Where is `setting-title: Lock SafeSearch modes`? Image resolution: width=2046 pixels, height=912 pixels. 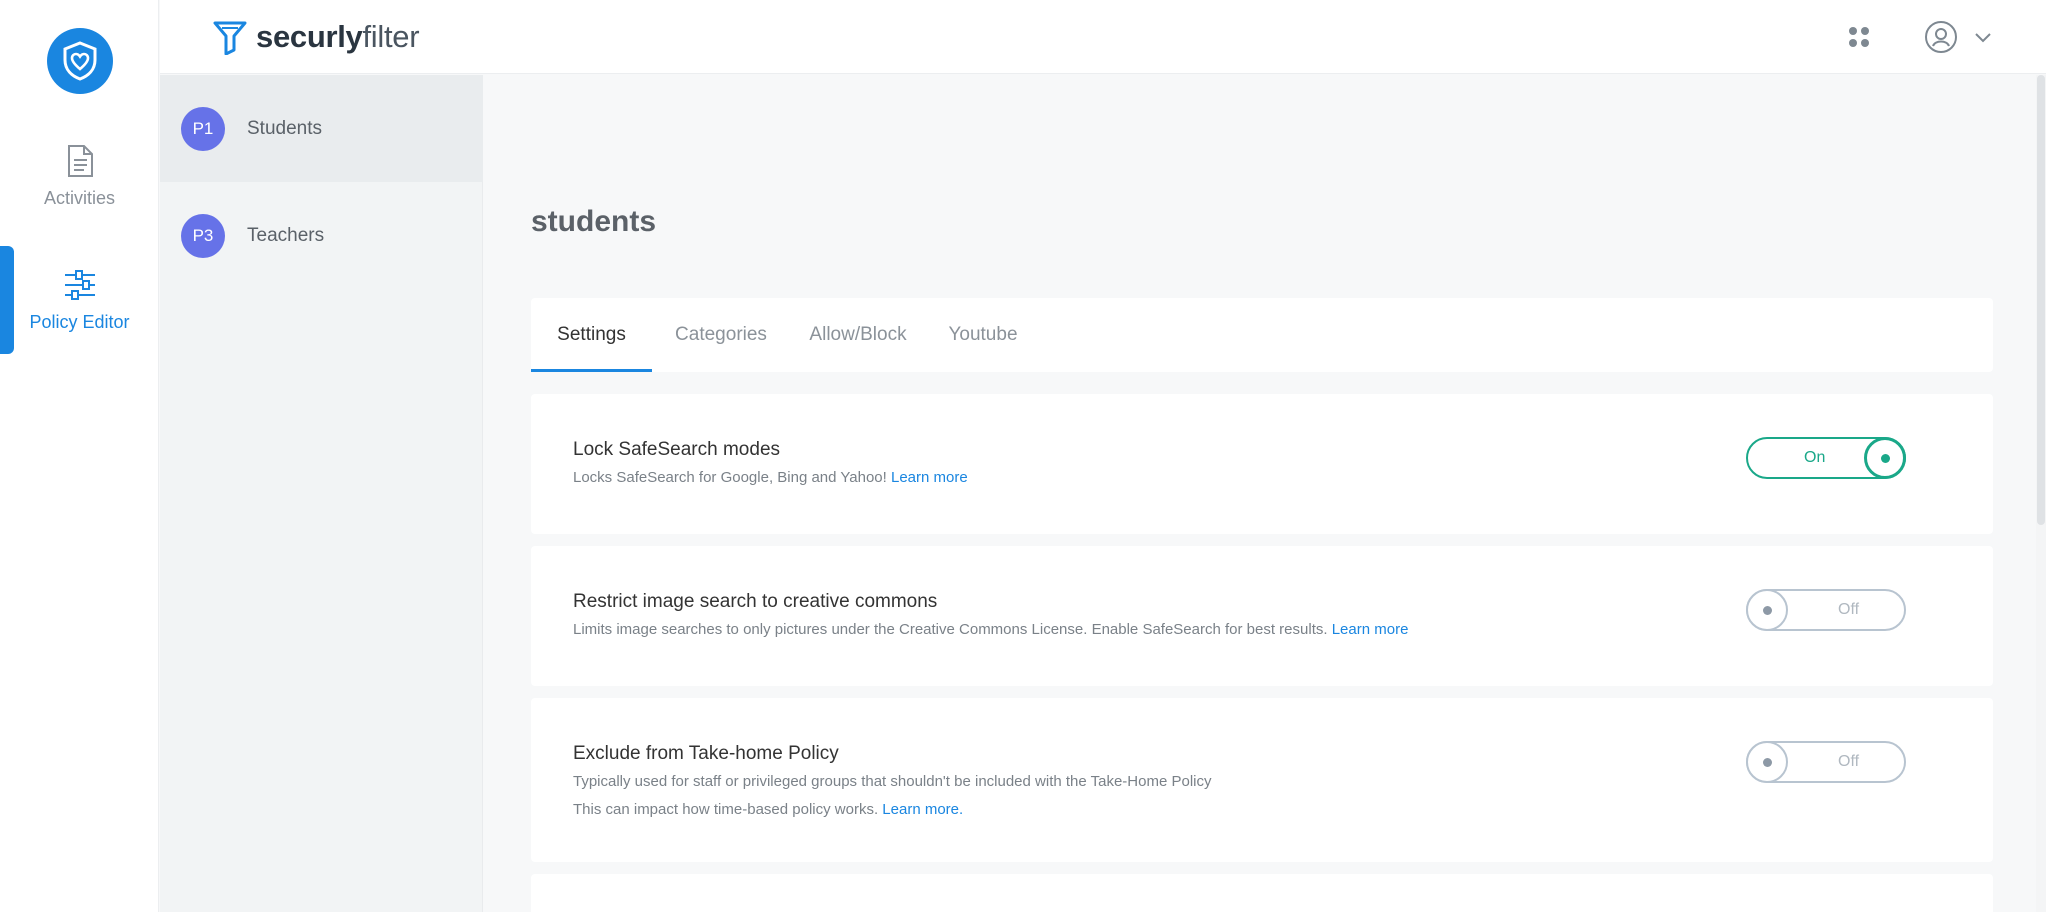 setting-title: Lock SafeSearch modes is located at coordinates (677, 449).